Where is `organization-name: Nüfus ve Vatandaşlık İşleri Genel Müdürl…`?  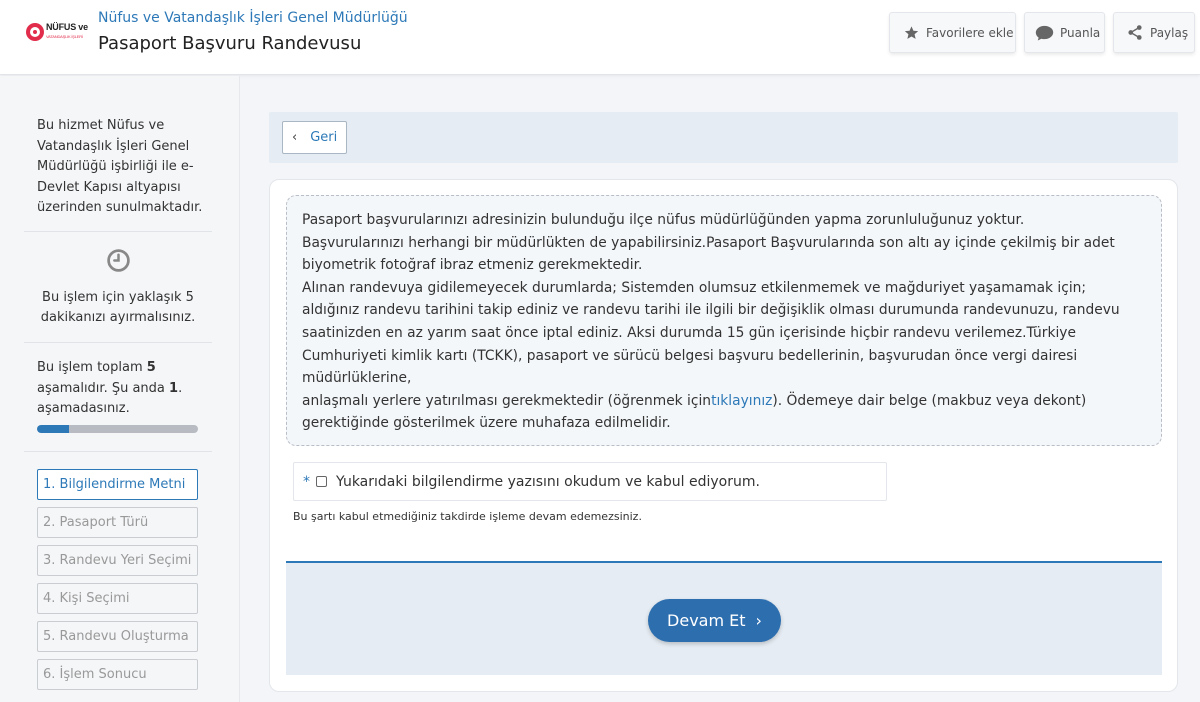 organization-name: Nüfus ve Vatandaşlık İşleri Genel Müdürl… is located at coordinates (253, 18).